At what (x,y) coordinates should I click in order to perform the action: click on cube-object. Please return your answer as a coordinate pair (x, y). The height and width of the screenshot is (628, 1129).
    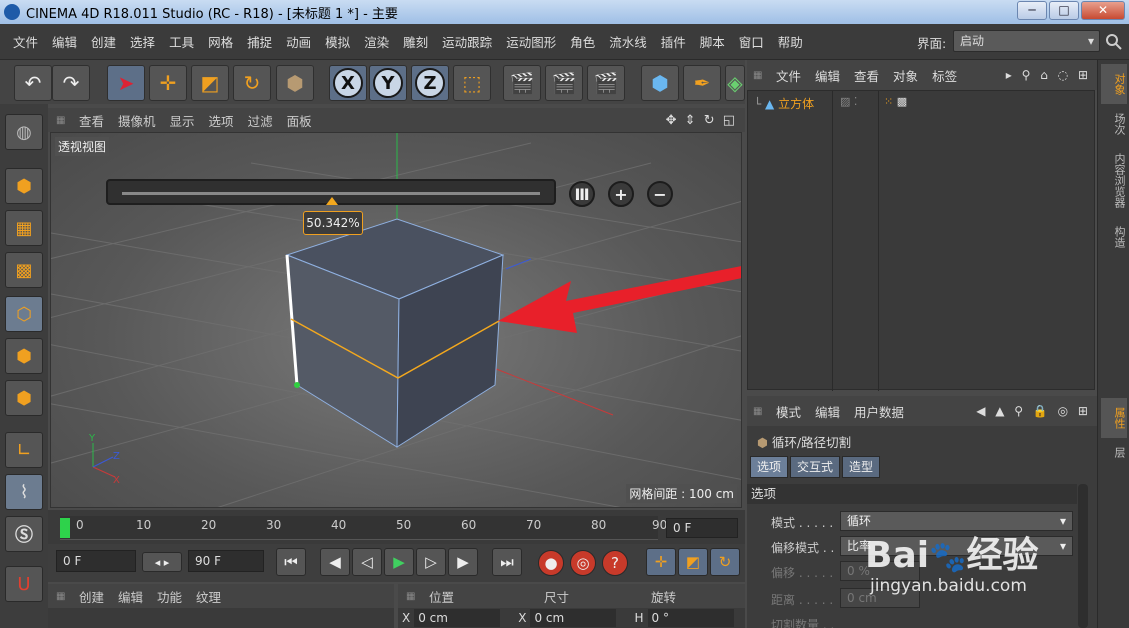
    Looking at the image, I should click on (395, 333).